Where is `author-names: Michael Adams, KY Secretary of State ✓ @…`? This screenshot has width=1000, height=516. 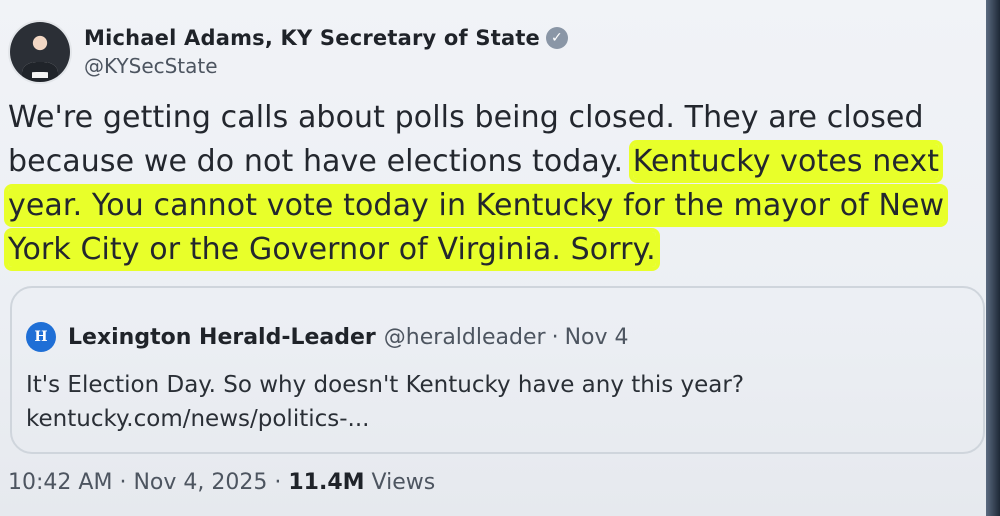 author-names: Michael Adams, KY Secretary of State ✓ @… is located at coordinates (326, 52).